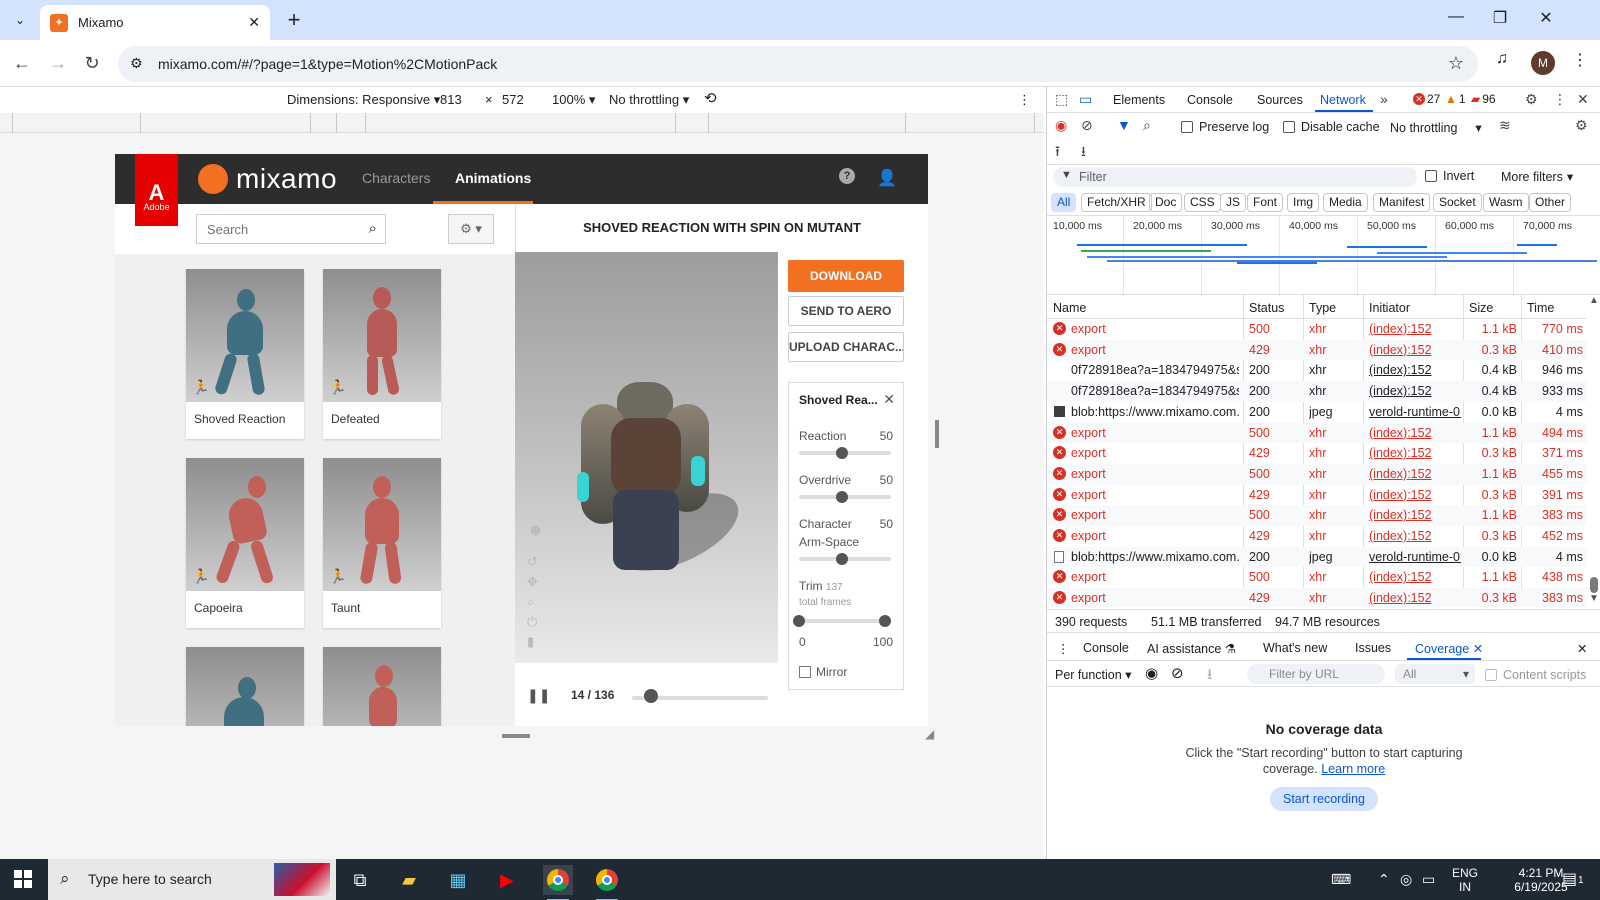 The height and width of the screenshot is (900, 1600). Describe the element at coordinates (382, 686) in the screenshot. I see `animation-card-partial` at that location.